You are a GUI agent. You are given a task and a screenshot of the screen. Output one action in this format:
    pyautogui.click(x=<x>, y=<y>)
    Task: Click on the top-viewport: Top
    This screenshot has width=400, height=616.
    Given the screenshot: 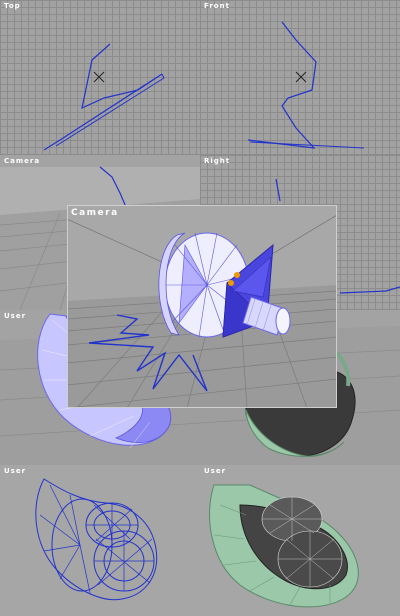 What is the action you would take?
    pyautogui.click(x=100, y=77)
    